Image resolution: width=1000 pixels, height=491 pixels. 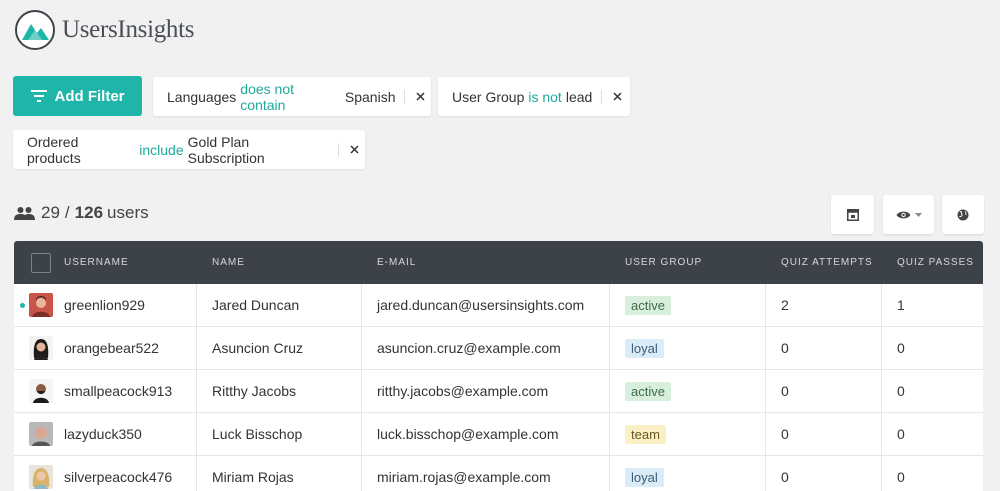 What do you see at coordinates (486, 434) in the screenshot?
I see `email-cell: luck.bisschop@example.com` at bounding box center [486, 434].